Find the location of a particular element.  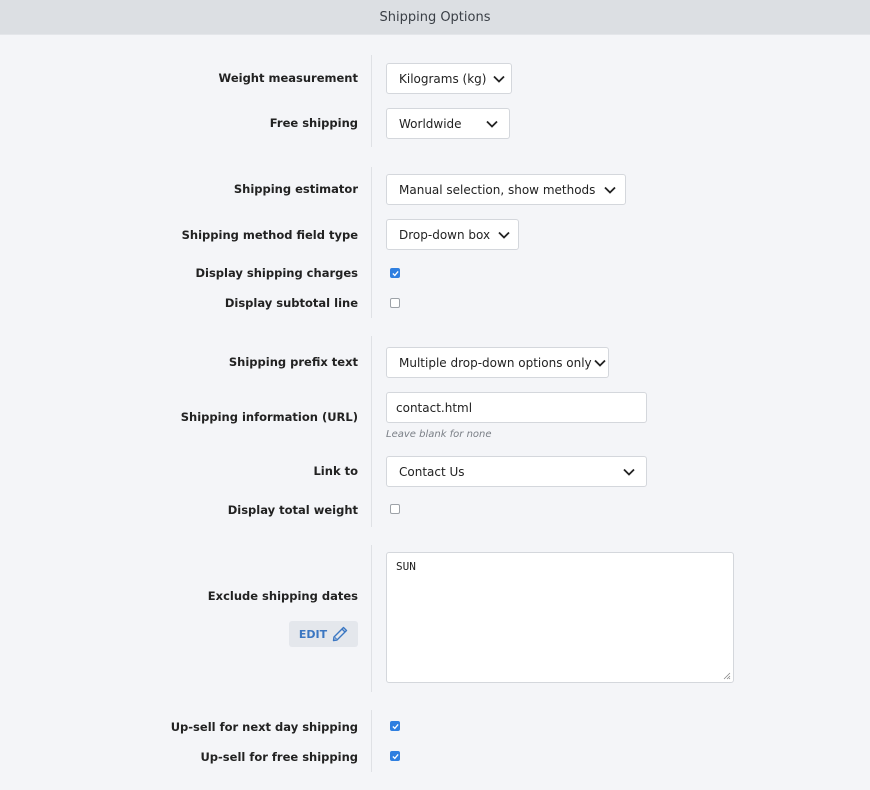

upsell-next-day-label: Up-sell for next day shipping is located at coordinates (264, 727).